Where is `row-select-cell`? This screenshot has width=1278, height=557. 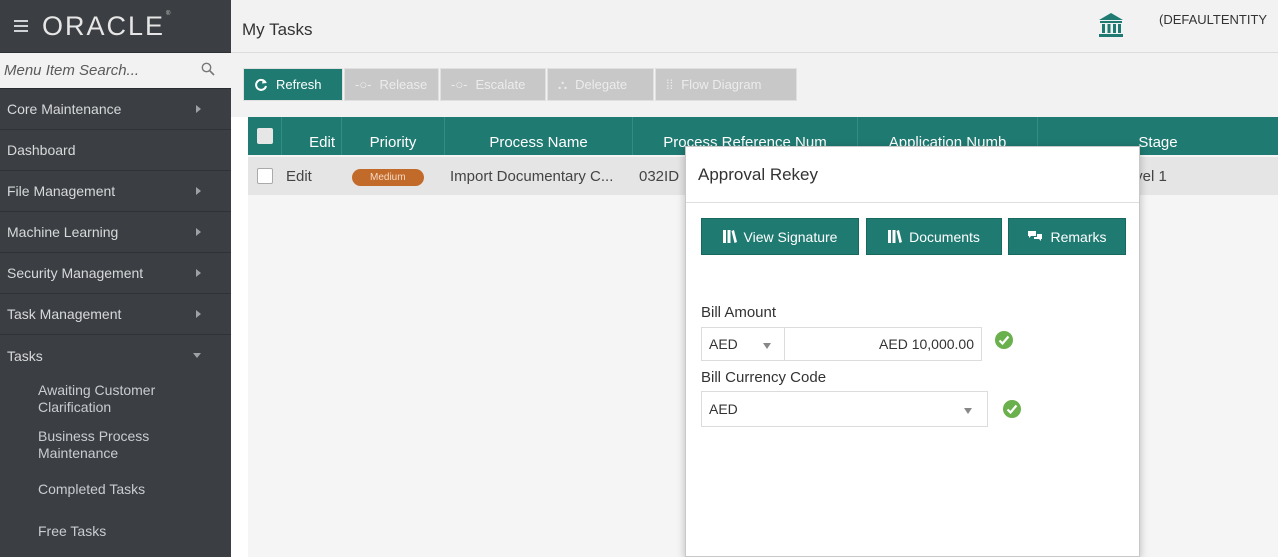
row-select-cell is located at coordinates (265, 176).